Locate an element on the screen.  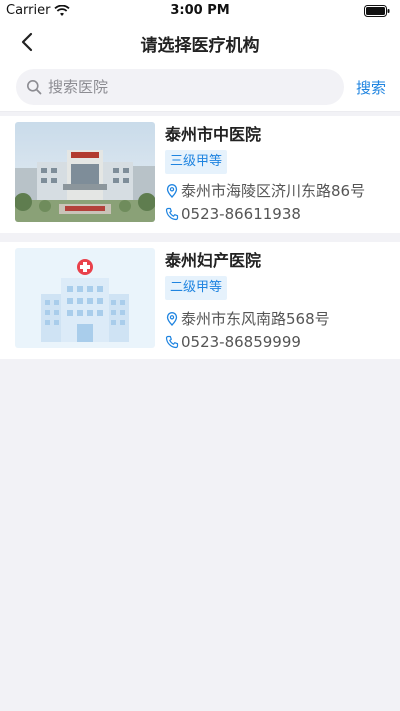
hospital-level-badge: 三级甲等 is located at coordinates (196, 162).